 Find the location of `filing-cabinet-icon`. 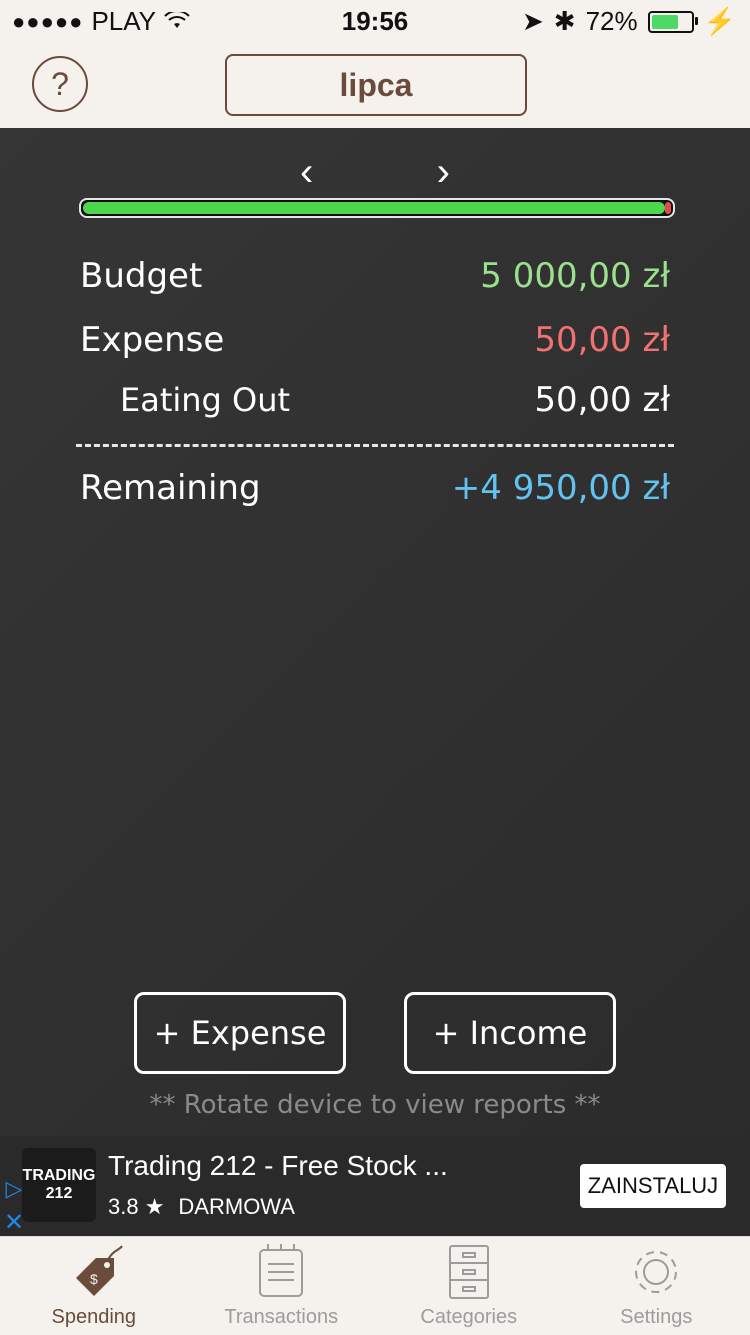

filing-cabinet-icon is located at coordinates (469, 1272).